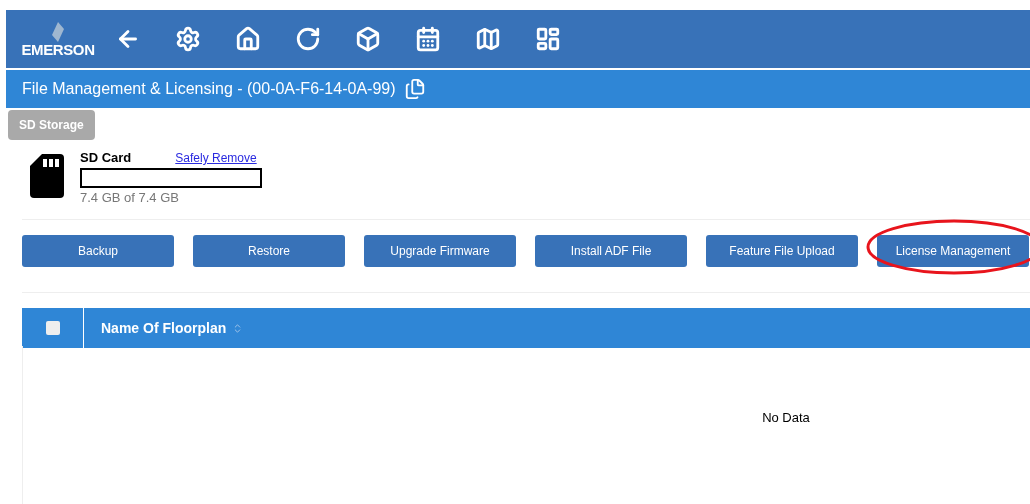 The width and height of the screenshot is (1030, 504). I want to click on safely-remove-link: Safely Remove, so click(216, 158).